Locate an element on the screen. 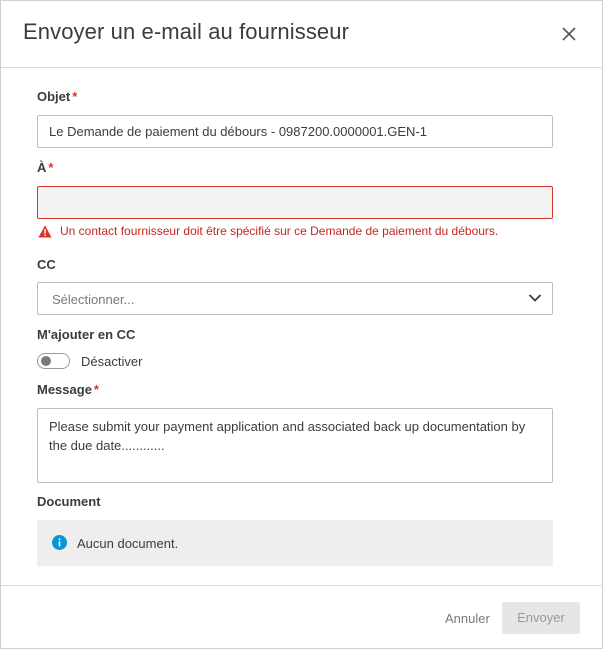  add-me-cc-toggle is located at coordinates (53, 361).